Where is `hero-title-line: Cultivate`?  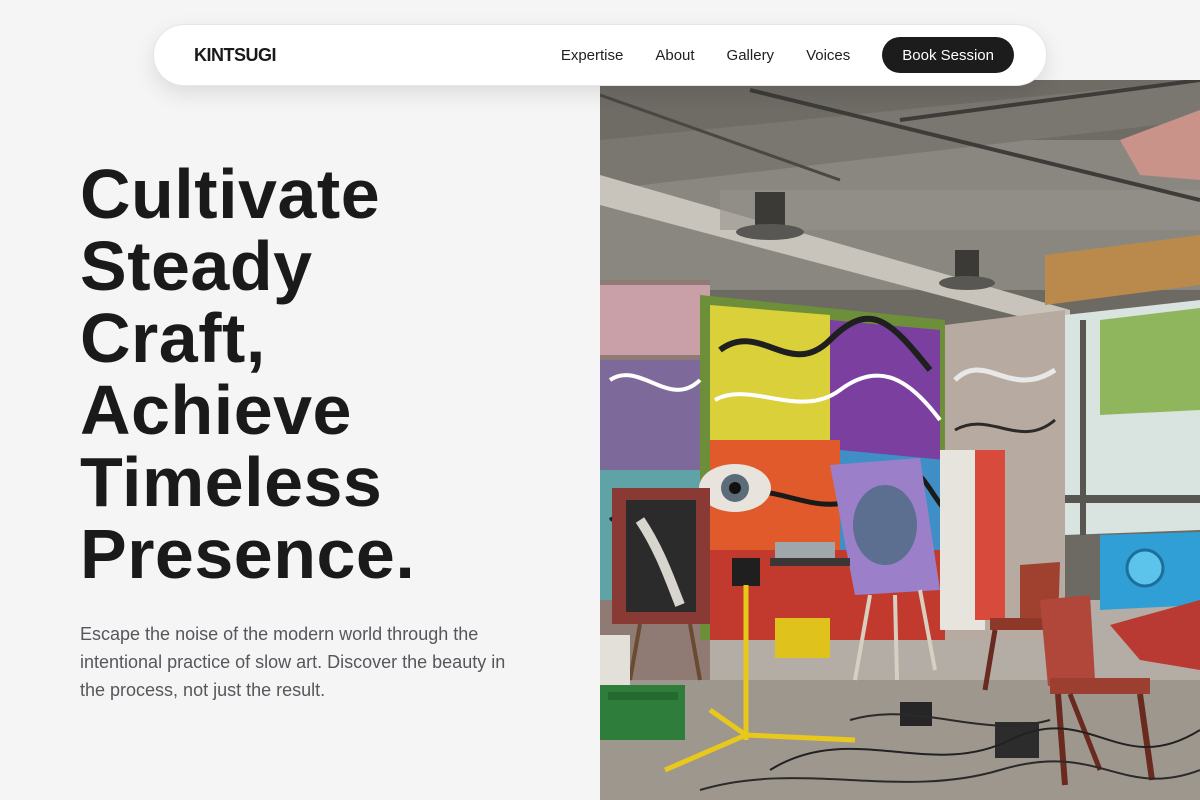 hero-title-line: Cultivate is located at coordinates (230, 194).